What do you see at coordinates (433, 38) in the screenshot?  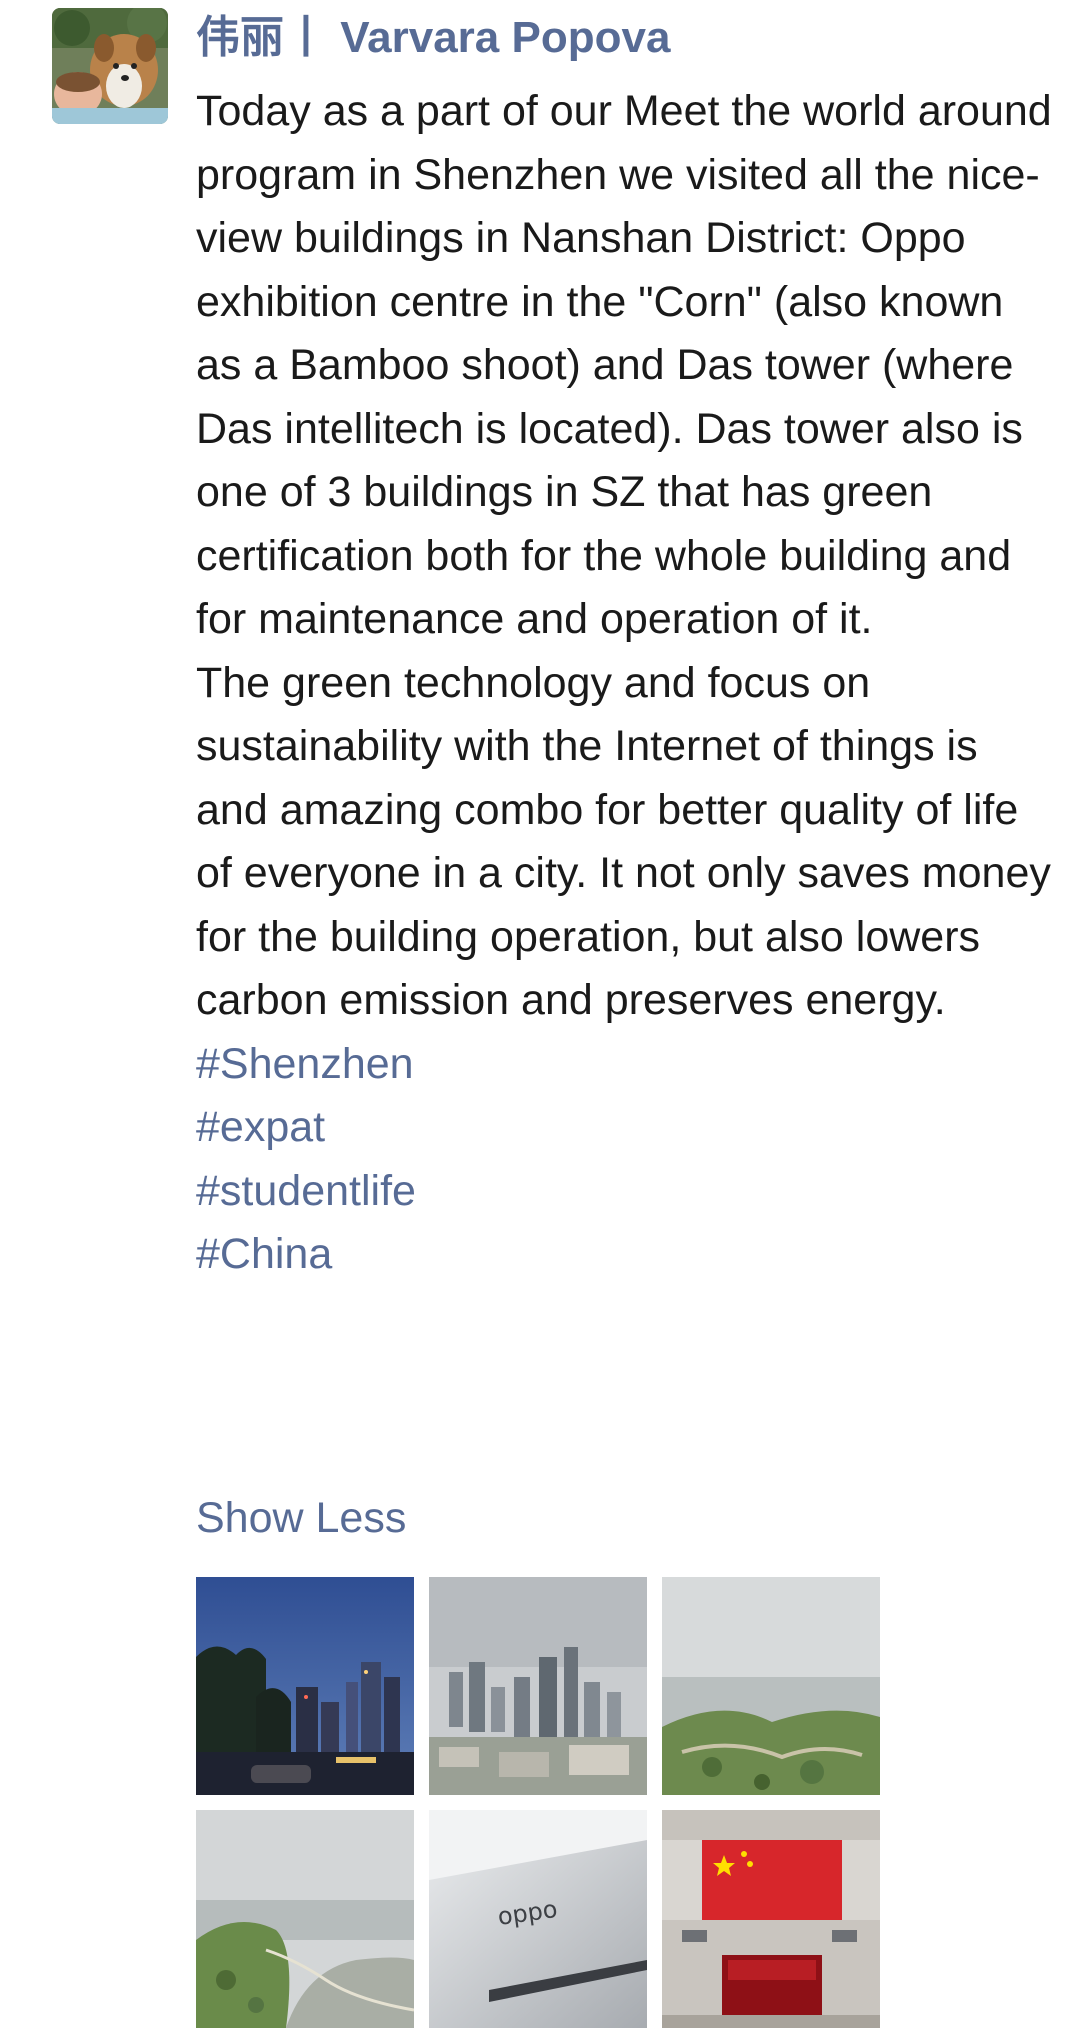 I see `author-name: 伟丽丨 Varvara Popova` at bounding box center [433, 38].